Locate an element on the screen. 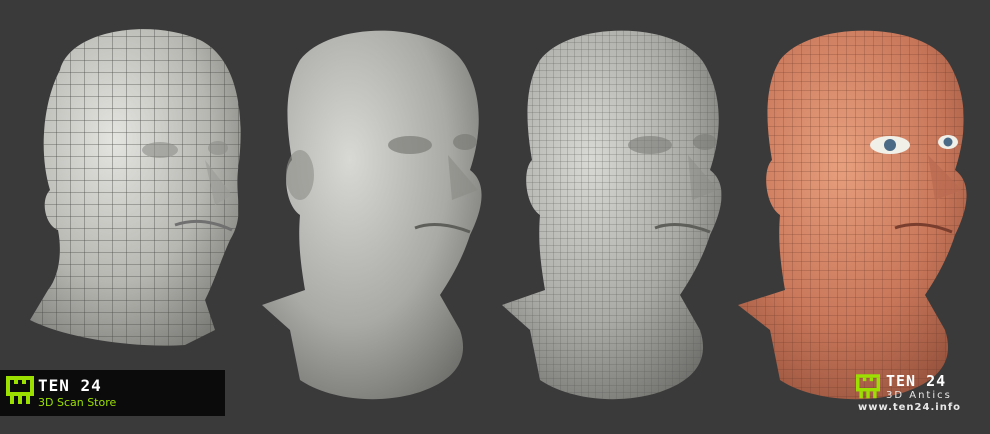 The image size is (990, 434). brand-title-right: TEN 24 is located at coordinates (916, 381).